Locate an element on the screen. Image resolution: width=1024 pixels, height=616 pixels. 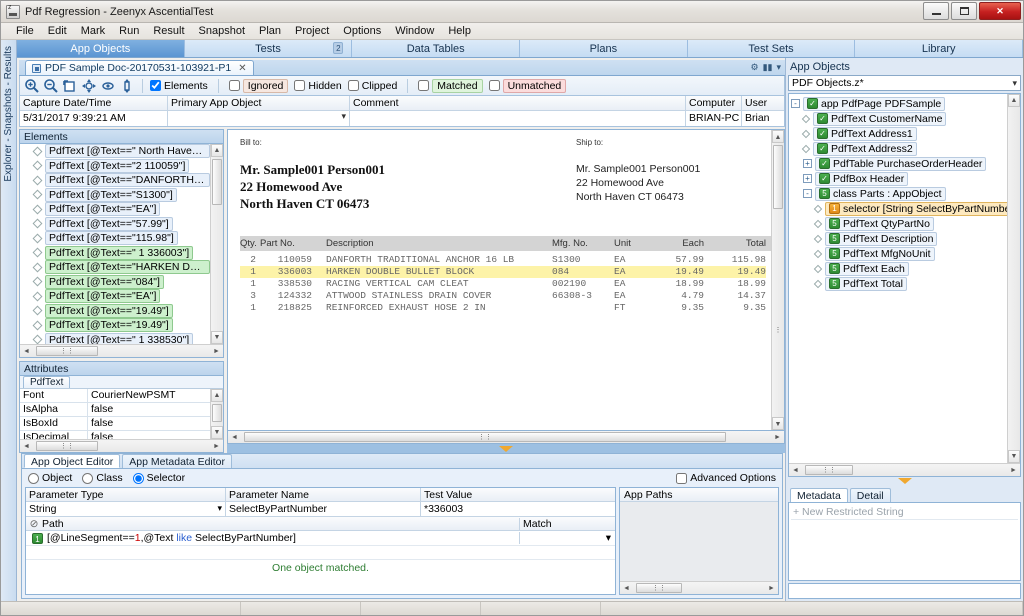
elements-hscrollbar: ◄ ⋮⋮ ► is located at coordinates (121, 350).